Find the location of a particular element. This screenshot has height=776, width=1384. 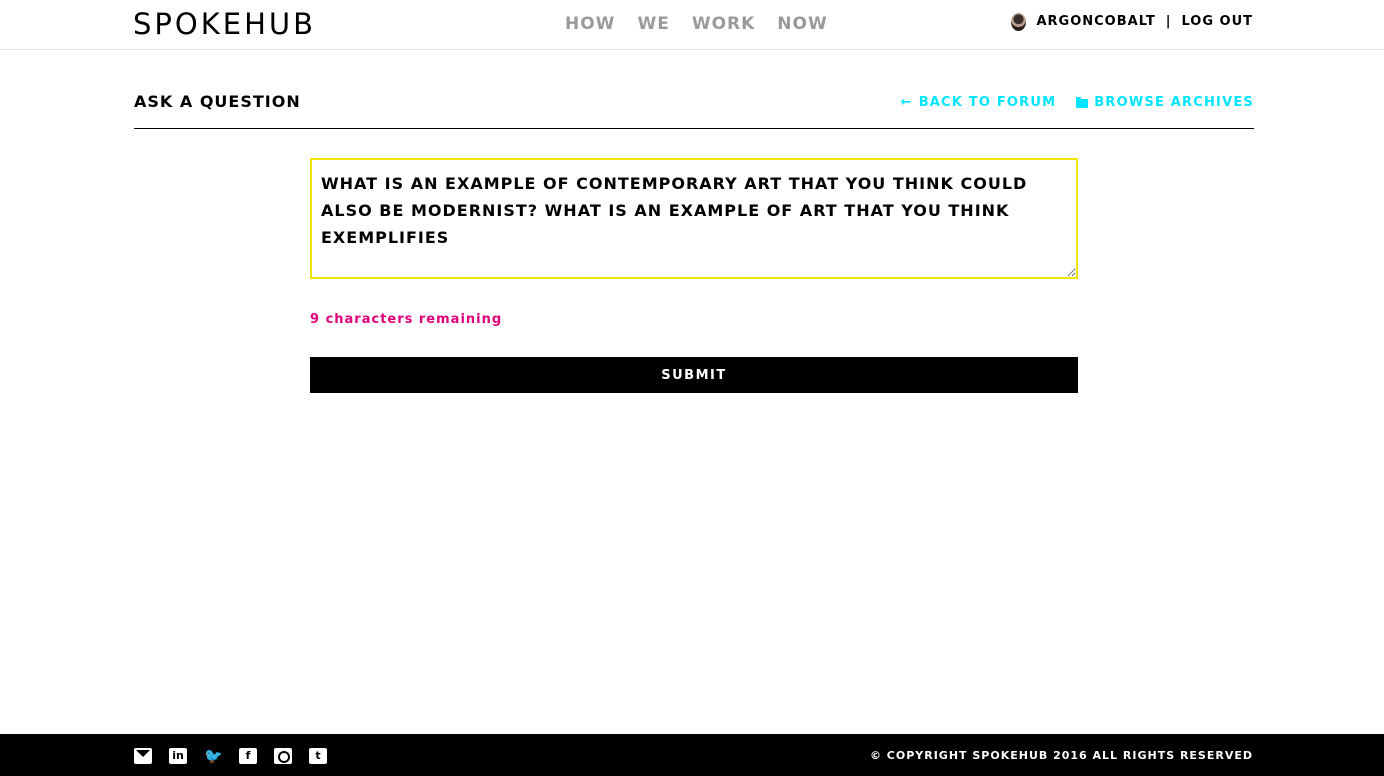

page-title: ASK A QUESTION is located at coordinates (217, 101).